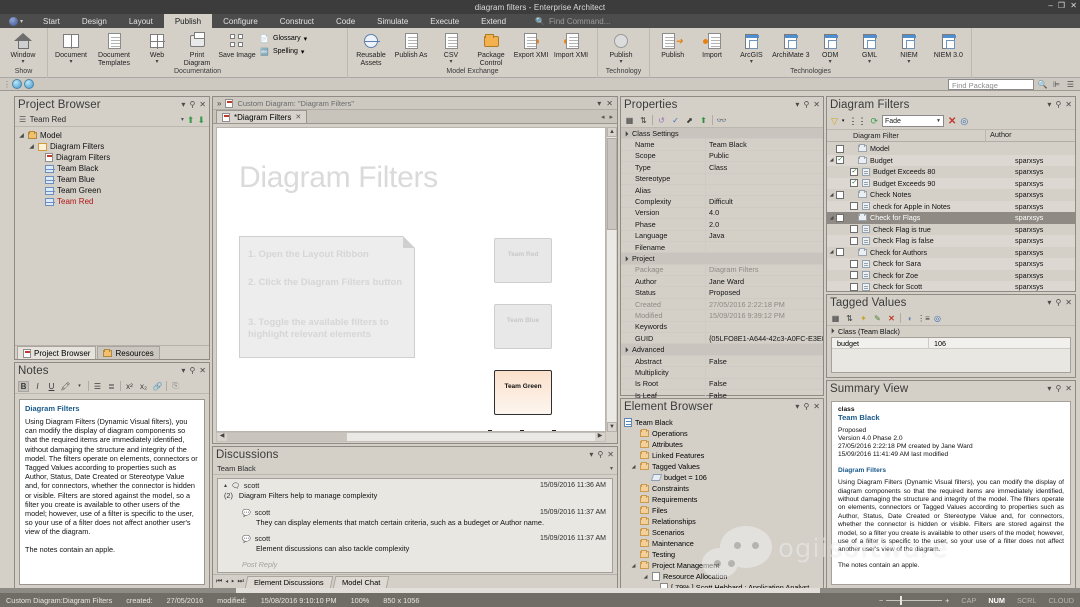 The height and width of the screenshot is (607, 1080). I want to click on property-value: Jane Ward, so click(764, 281).